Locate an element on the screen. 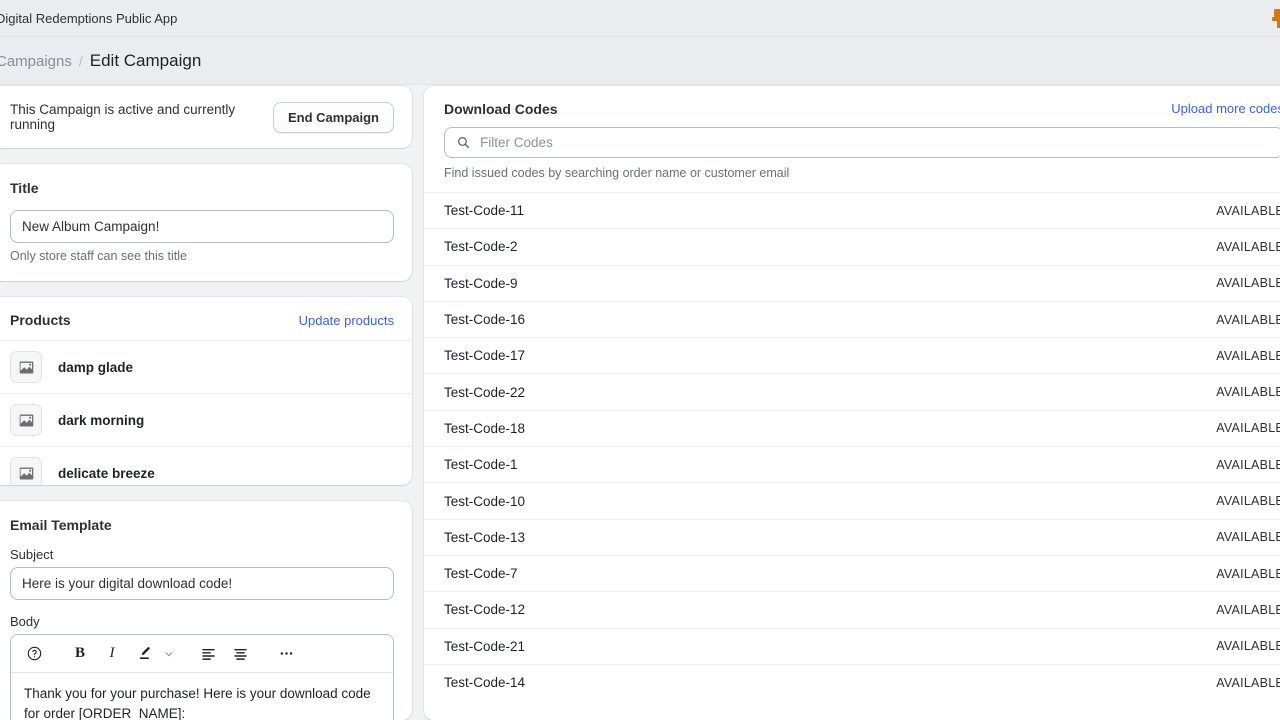 Image resolution: width=1280 pixels, height=720 pixels. code-name: Test-Code-10 is located at coordinates (485, 501).